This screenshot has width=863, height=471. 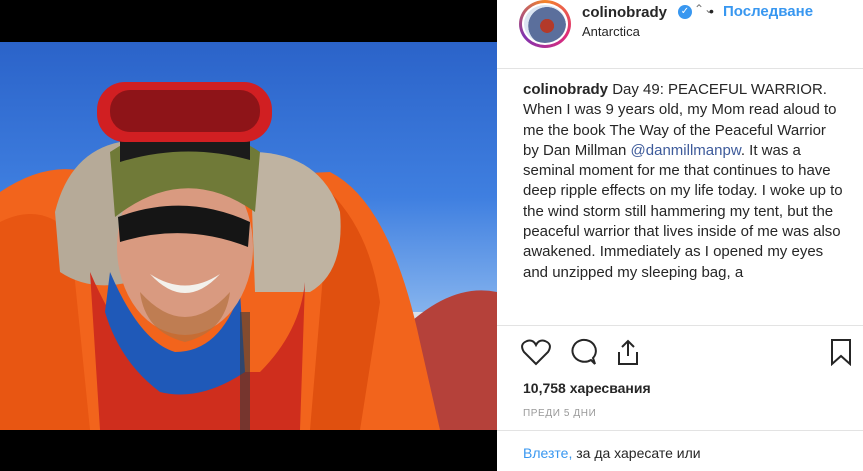 What do you see at coordinates (565, 89) in the screenshot?
I see `caption-username-link: colinobrady` at bounding box center [565, 89].